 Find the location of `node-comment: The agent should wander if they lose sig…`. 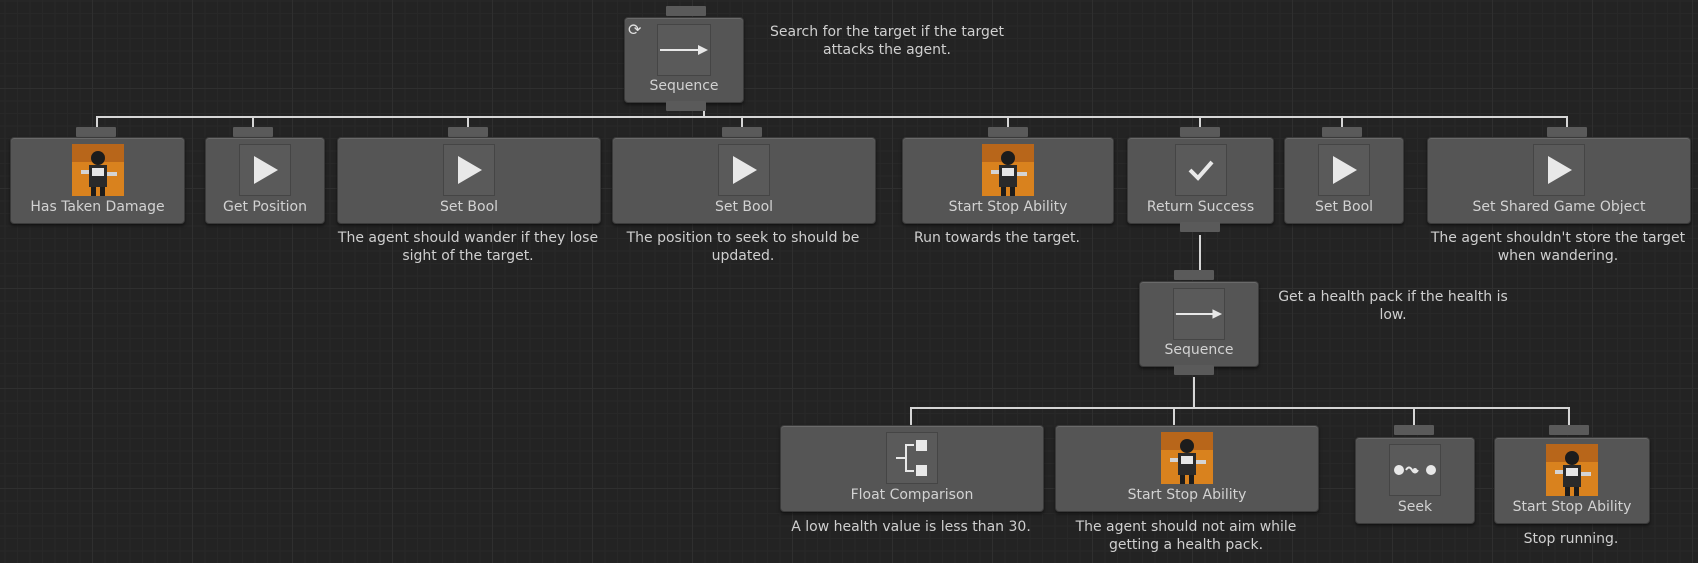

node-comment: The agent should wander if they lose sig… is located at coordinates (468, 247).